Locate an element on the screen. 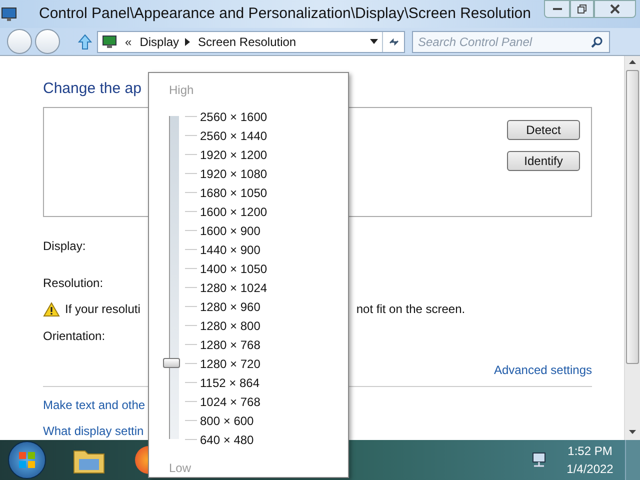 The image size is (640, 480). restore-button is located at coordinates (582, 9).